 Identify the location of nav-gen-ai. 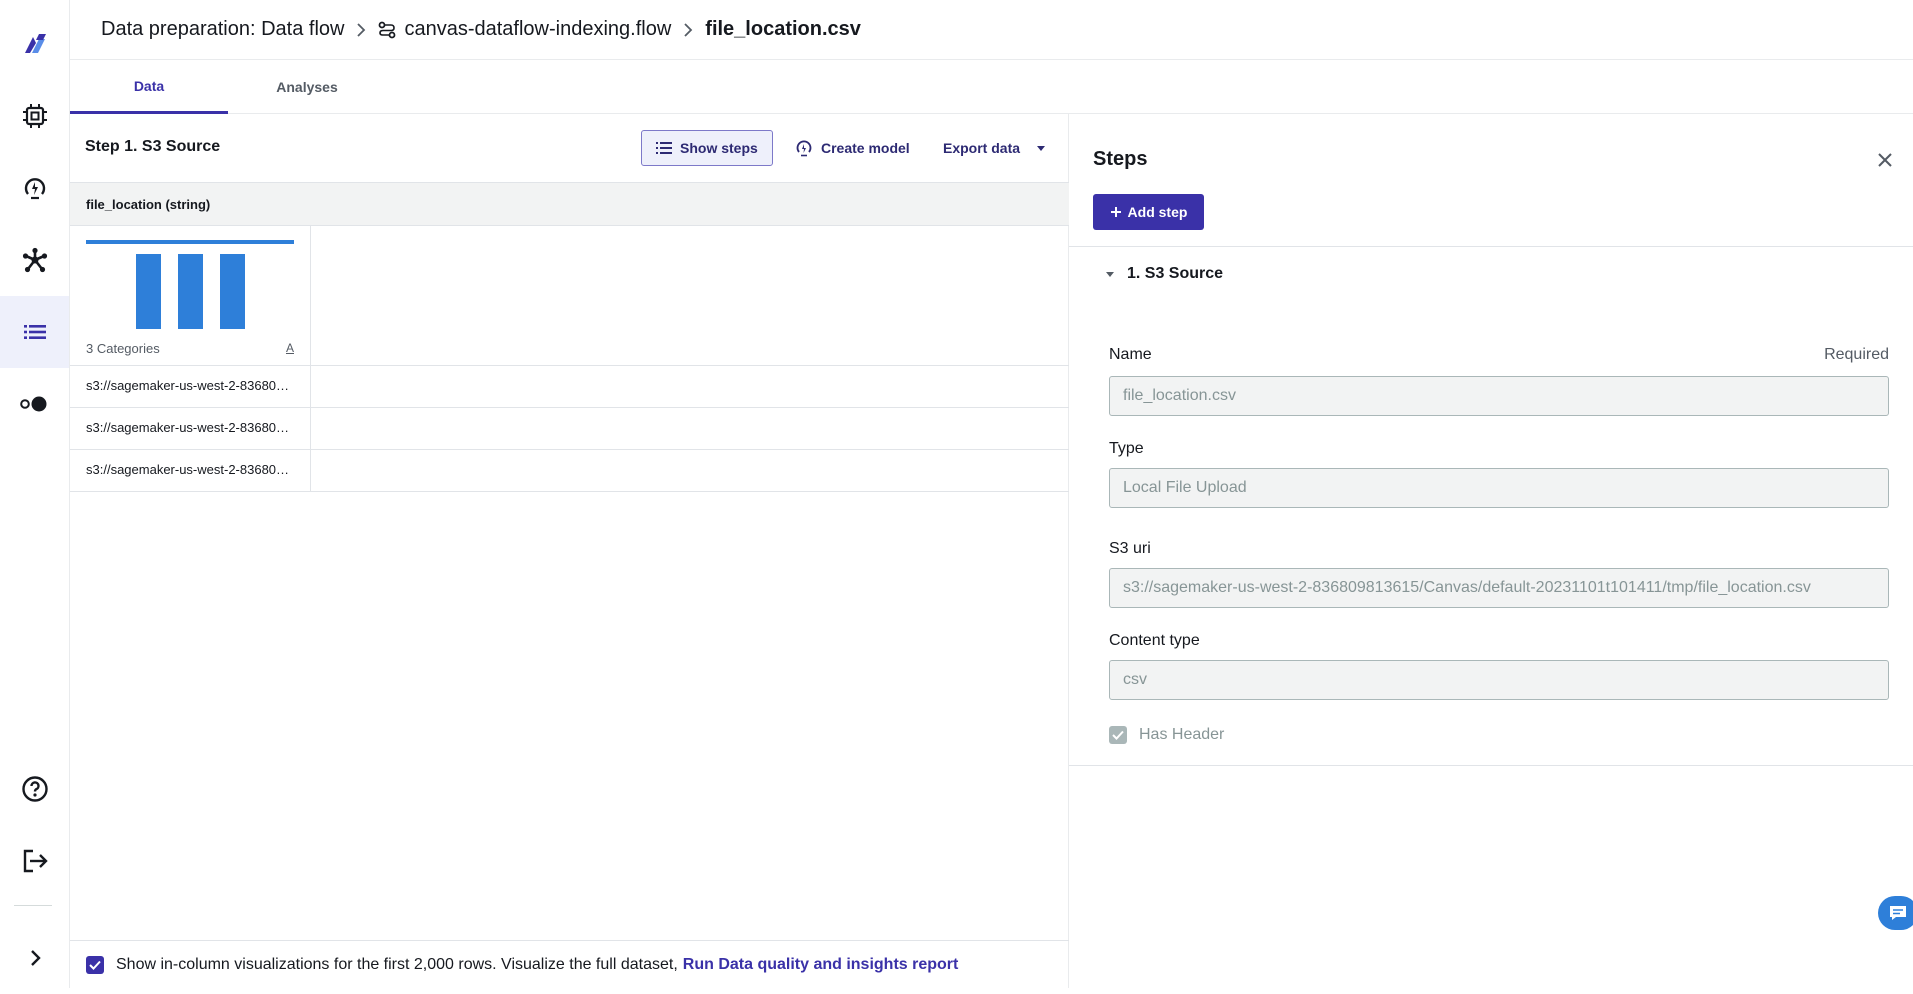
(34, 260).